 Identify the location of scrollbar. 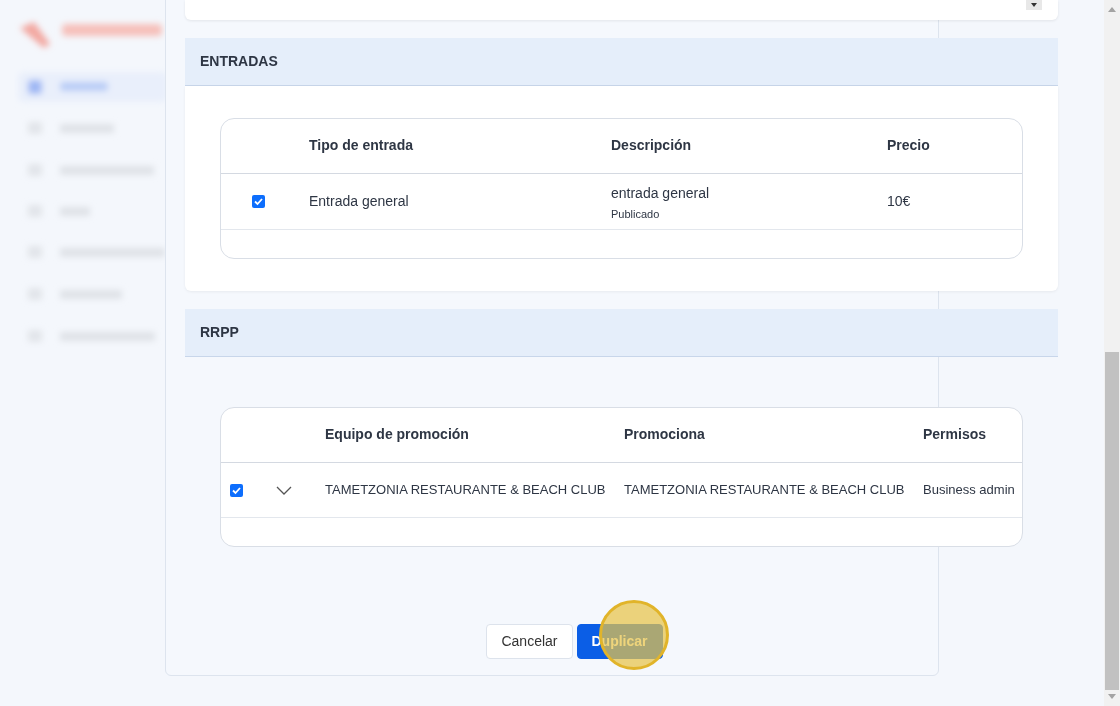
(1112, 353).